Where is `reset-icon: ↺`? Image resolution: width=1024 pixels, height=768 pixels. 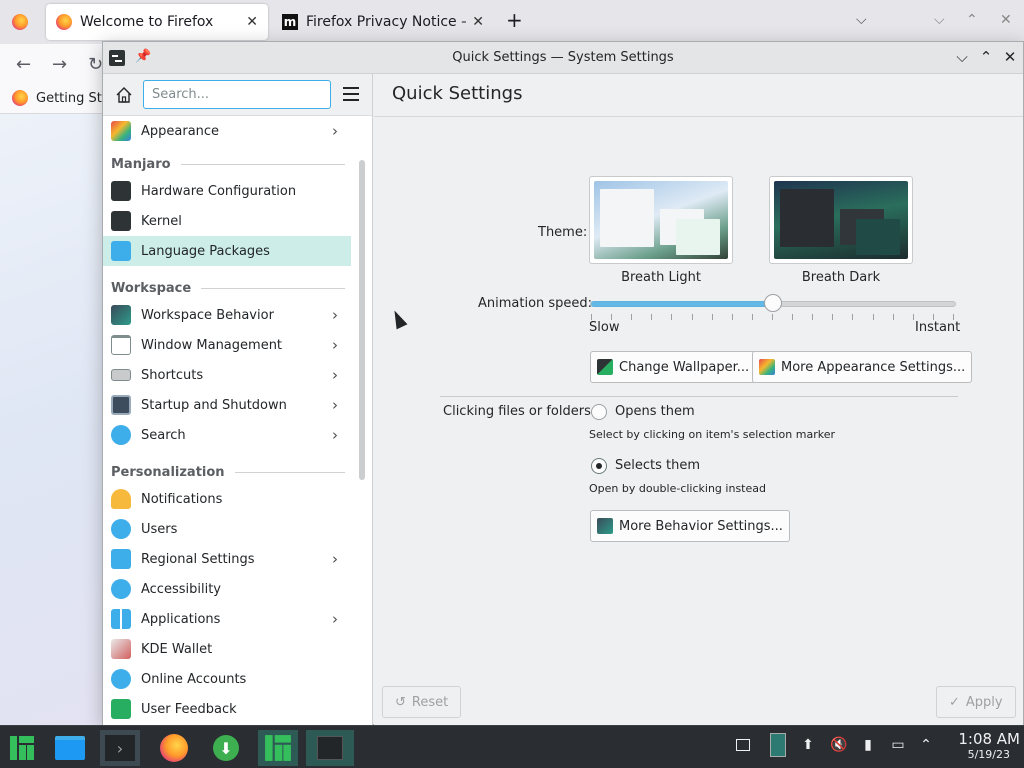
reset-icon: ↺ is located at coordinates (400, 702).